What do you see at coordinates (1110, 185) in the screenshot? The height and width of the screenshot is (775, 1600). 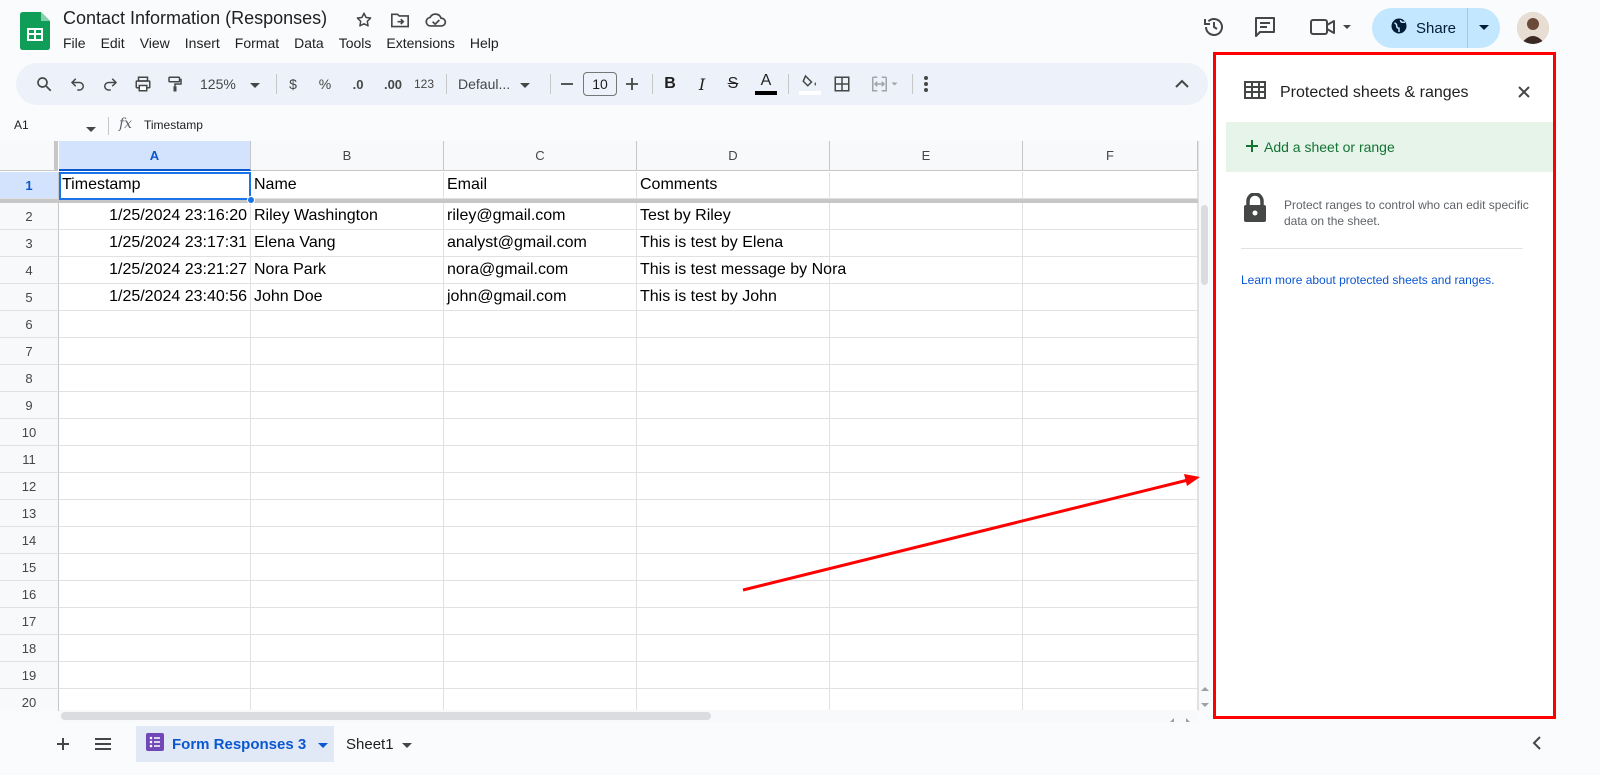 I see `cell-f1` at bounding box center [1110, 185].